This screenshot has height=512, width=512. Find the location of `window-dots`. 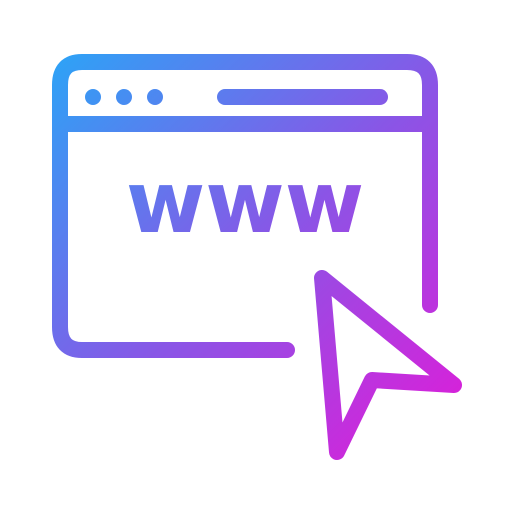

window-dots is located at coordinates (124, 97).